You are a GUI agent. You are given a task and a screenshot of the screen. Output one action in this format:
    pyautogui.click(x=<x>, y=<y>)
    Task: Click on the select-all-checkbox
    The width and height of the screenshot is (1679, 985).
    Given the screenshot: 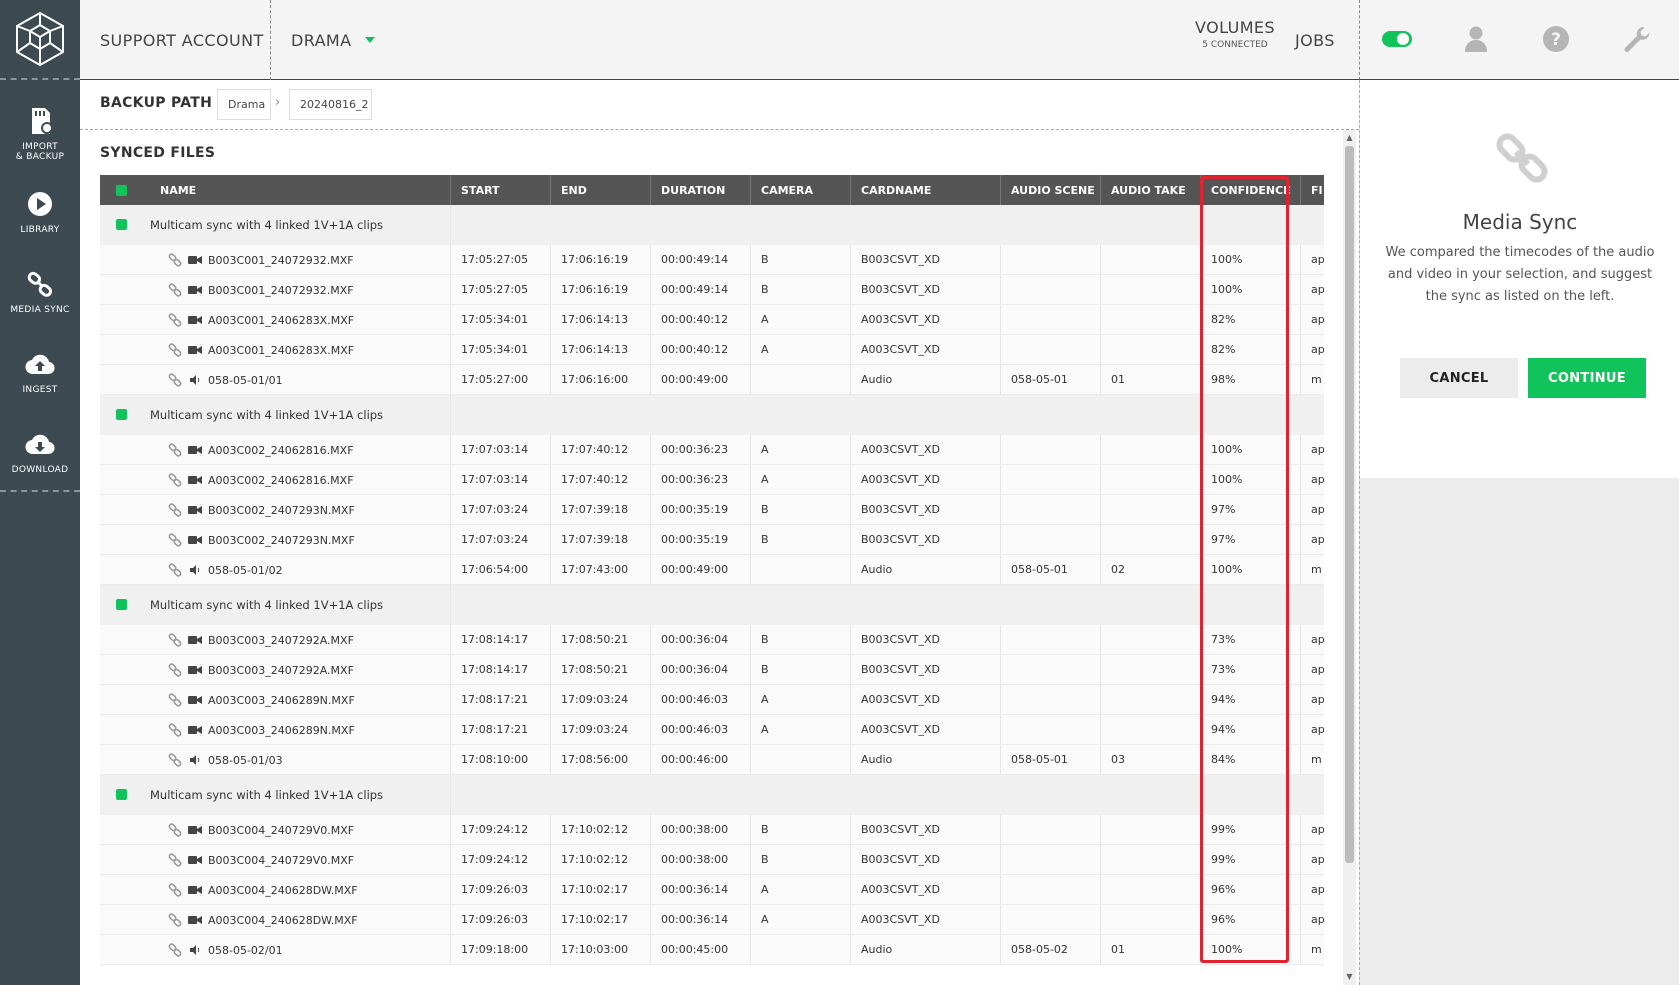 What is the action you would take?
    pyautogui.click(x=121, y=190)
    